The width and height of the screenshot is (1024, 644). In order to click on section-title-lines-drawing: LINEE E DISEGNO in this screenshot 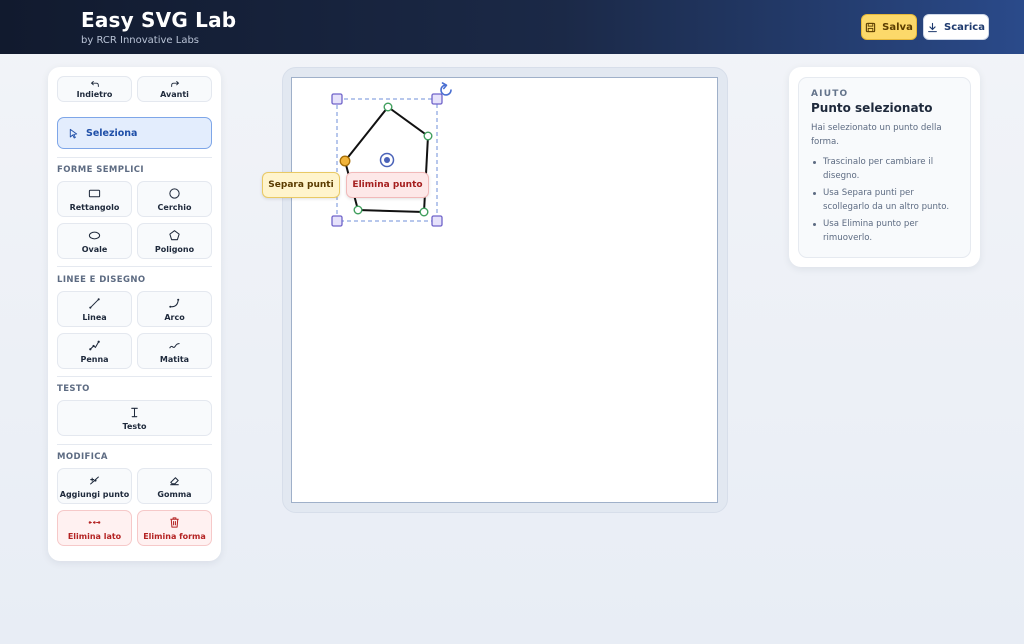, I will do `click(101, 280)`.